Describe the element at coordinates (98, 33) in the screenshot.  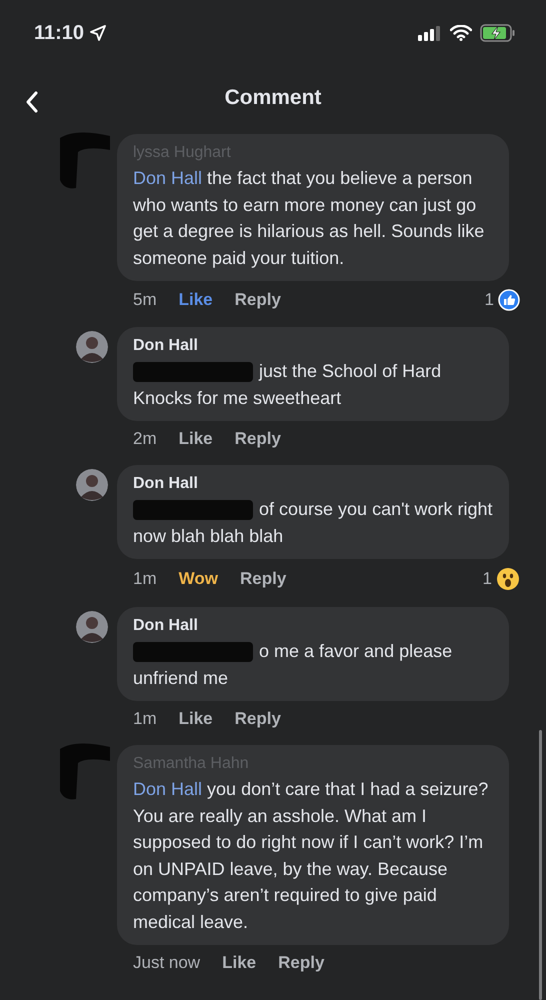
I see `location-arrow-icon` at that location.